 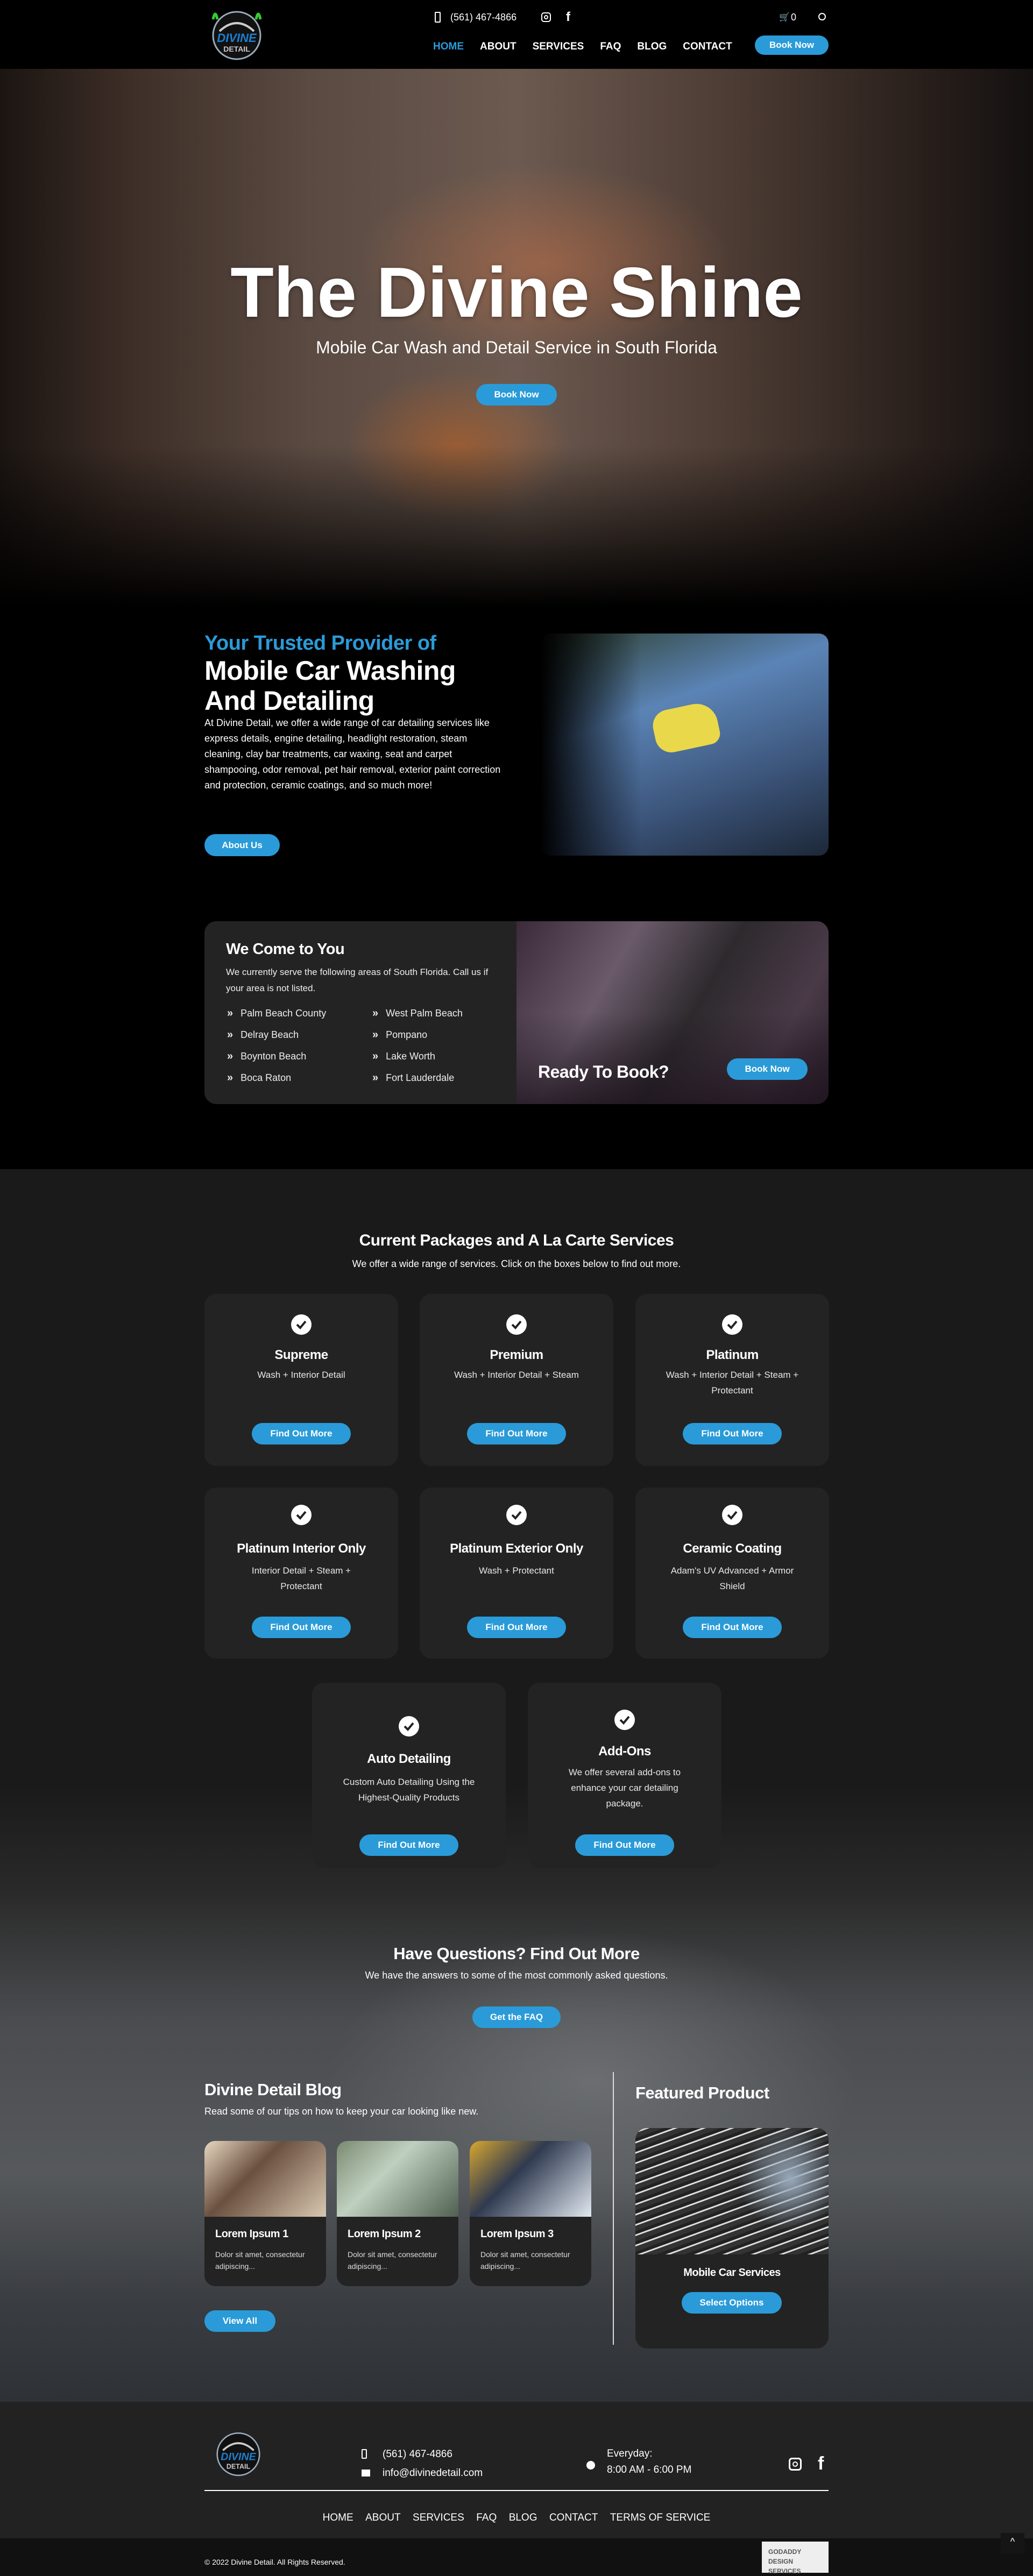 I want to click on nav-home: HOME, so click(x=448, y=47).